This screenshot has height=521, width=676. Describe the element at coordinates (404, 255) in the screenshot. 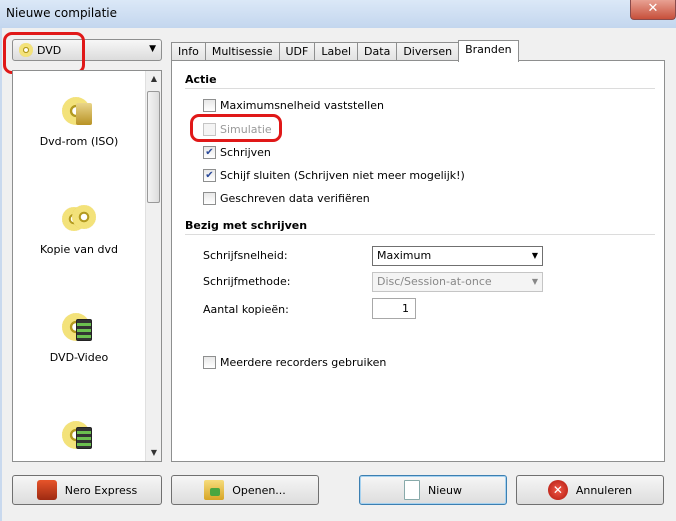

I see `write-speed-value: Maximum` at that location.